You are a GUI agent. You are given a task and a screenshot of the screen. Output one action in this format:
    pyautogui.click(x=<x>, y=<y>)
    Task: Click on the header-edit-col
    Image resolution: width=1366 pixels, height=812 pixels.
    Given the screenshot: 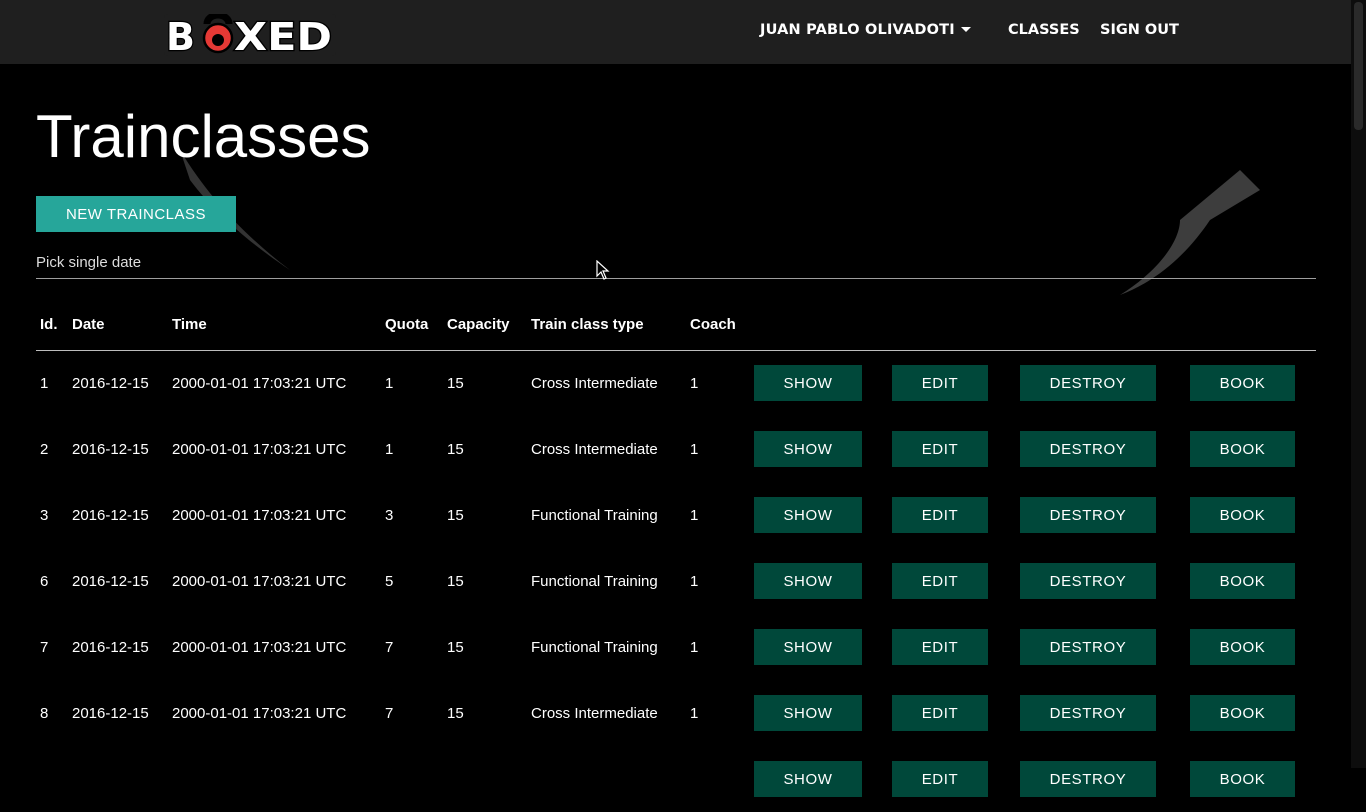 What is the action you would take?
    pyautogui.click(x=952, y=325)
    